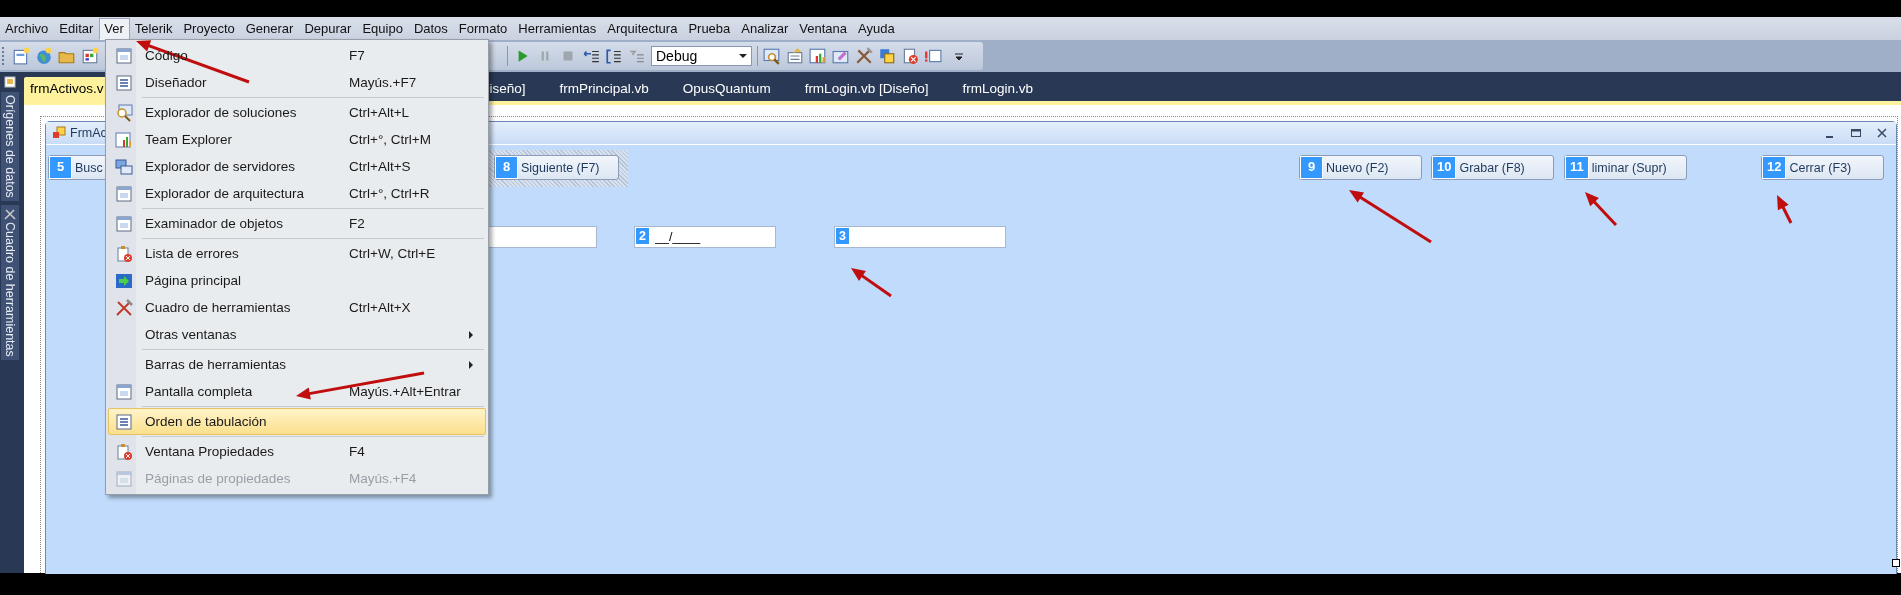 The height and width of the screenshot is (595, 1901). I want to click on resize-handle, so click(1896, 563).